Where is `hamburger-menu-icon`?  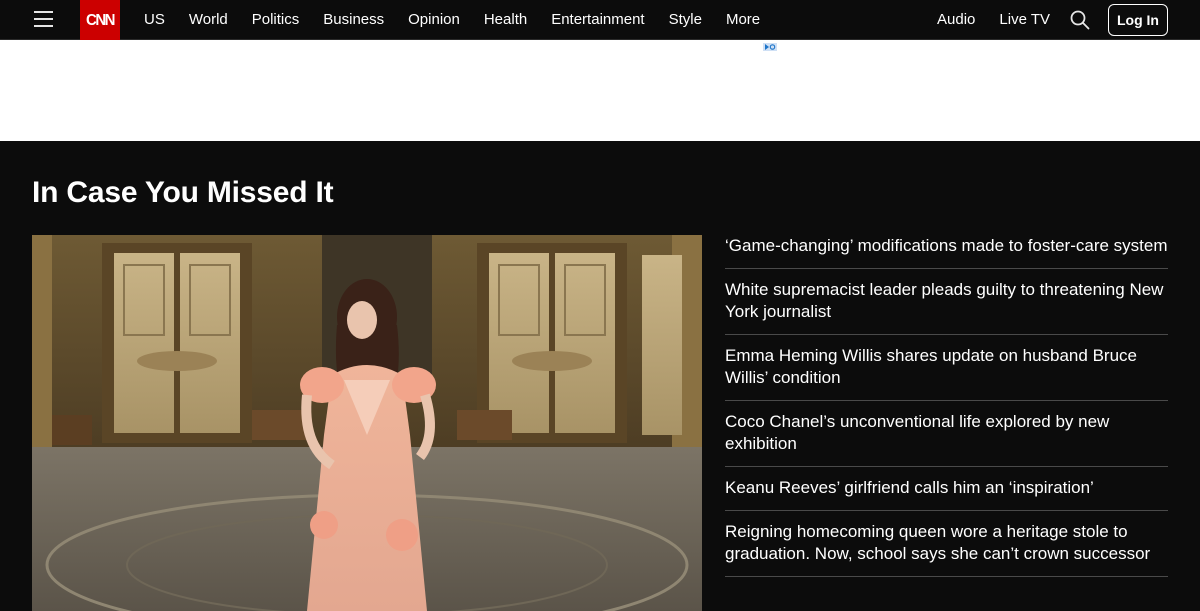 hamburger-menu-icon is located at coordinates (43, 19).